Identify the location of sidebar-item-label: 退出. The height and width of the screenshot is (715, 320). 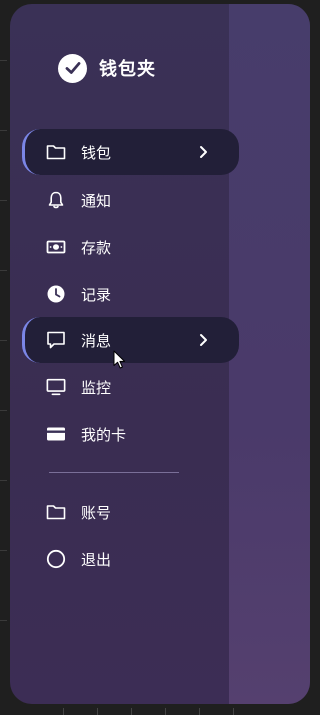
(96, 559).